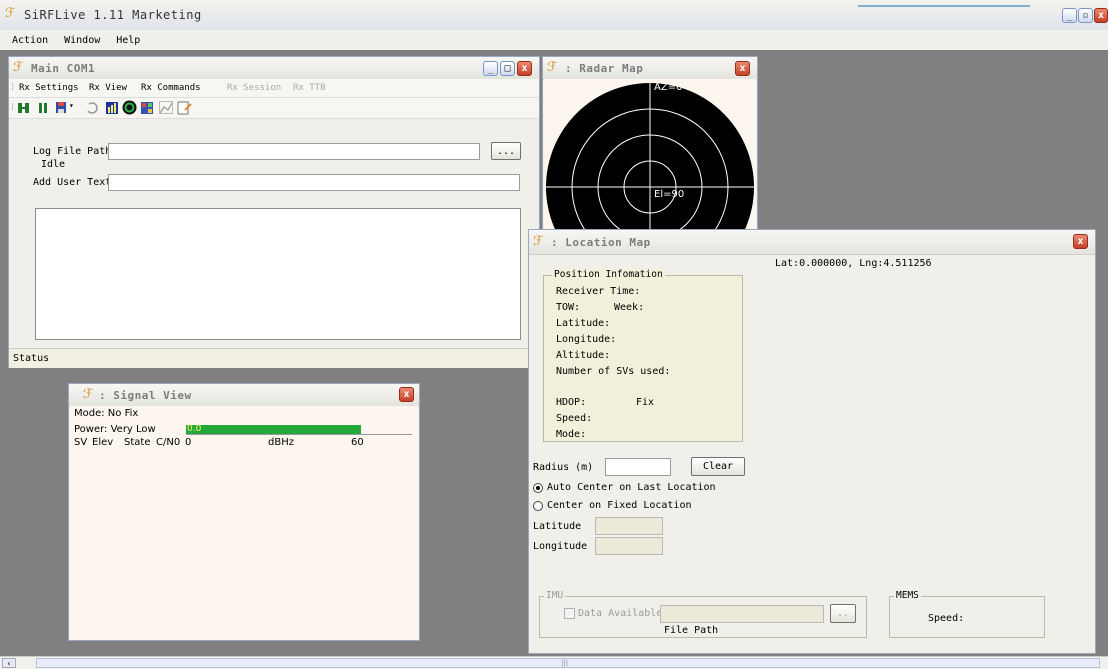  What do you see at coordinates (565, 663) in the screenshot?
I see `scroll-grip: |||` at bounding box center [565, 663].